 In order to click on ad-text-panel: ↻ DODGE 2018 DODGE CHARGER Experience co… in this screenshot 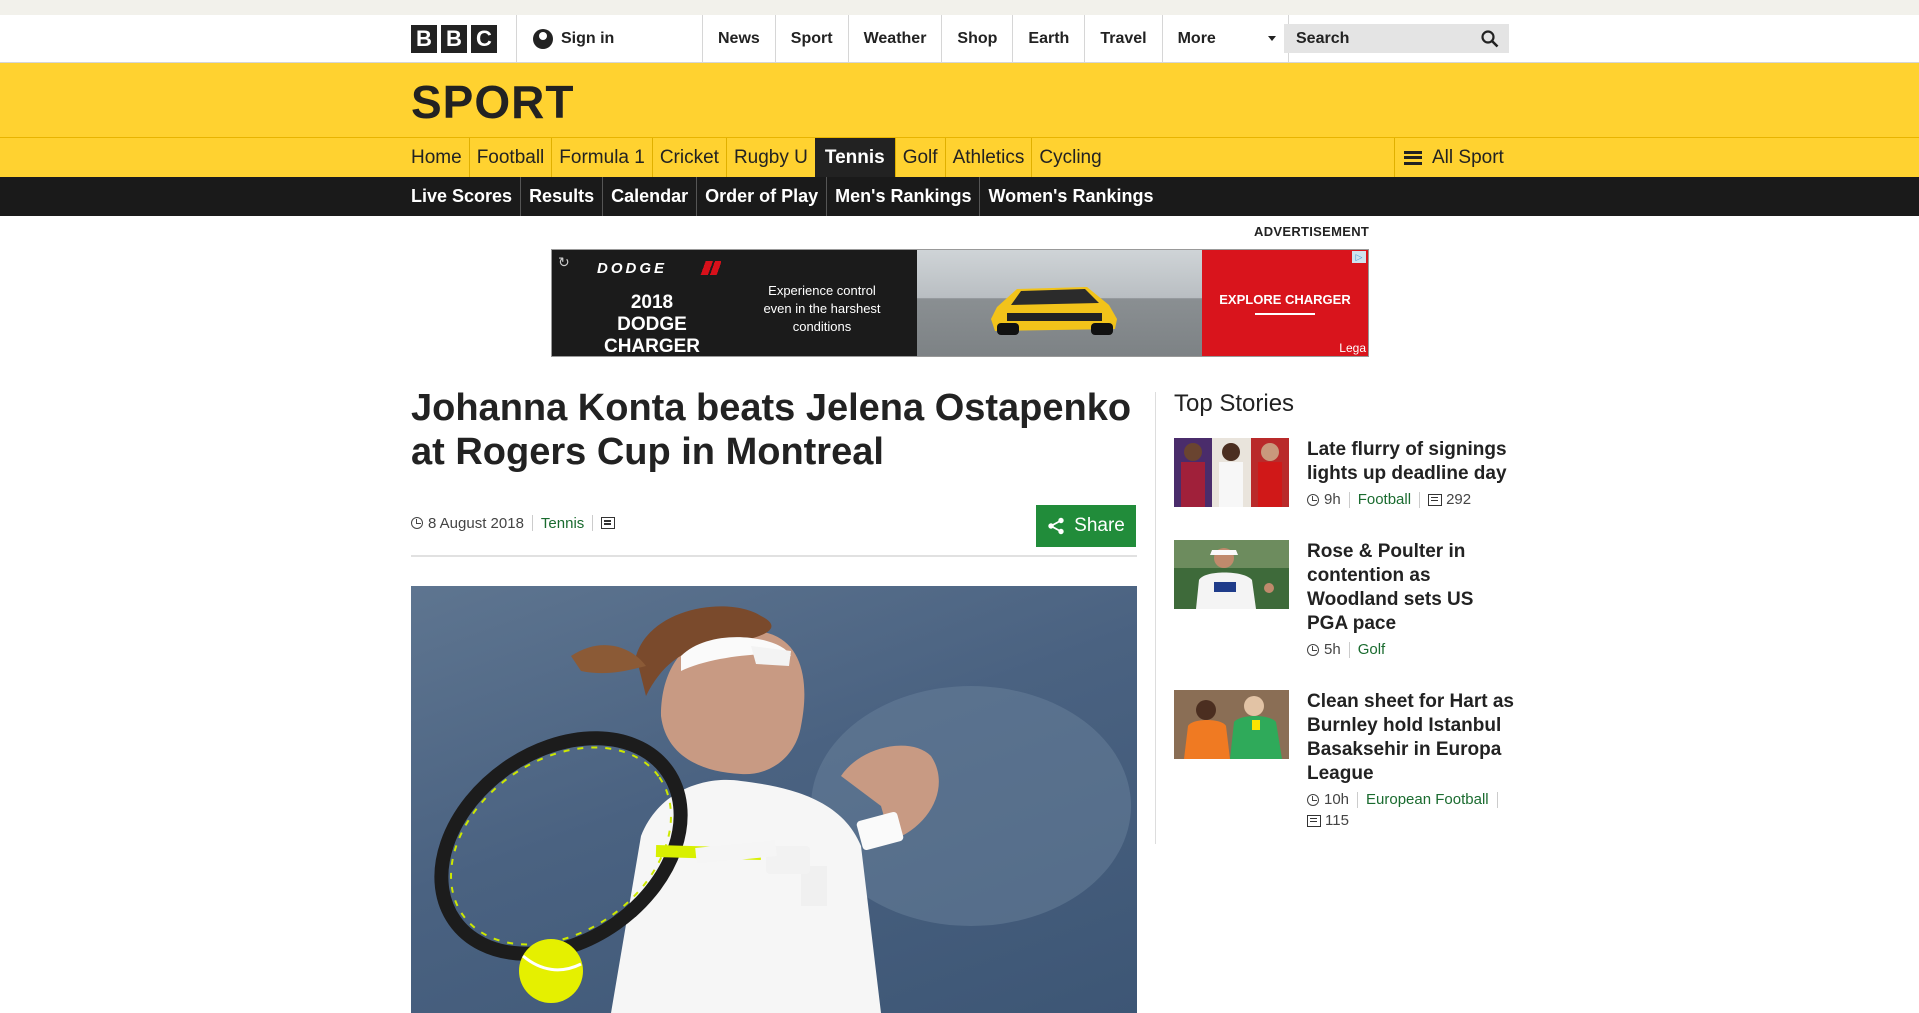, I will do `click(734, 303)`.